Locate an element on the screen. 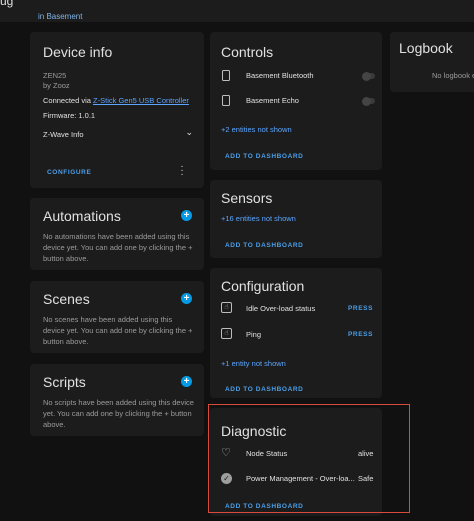 This screenshot has width=474, height=521. logbook-card: Logbook No logbook e is located at coordinates (432, 62).